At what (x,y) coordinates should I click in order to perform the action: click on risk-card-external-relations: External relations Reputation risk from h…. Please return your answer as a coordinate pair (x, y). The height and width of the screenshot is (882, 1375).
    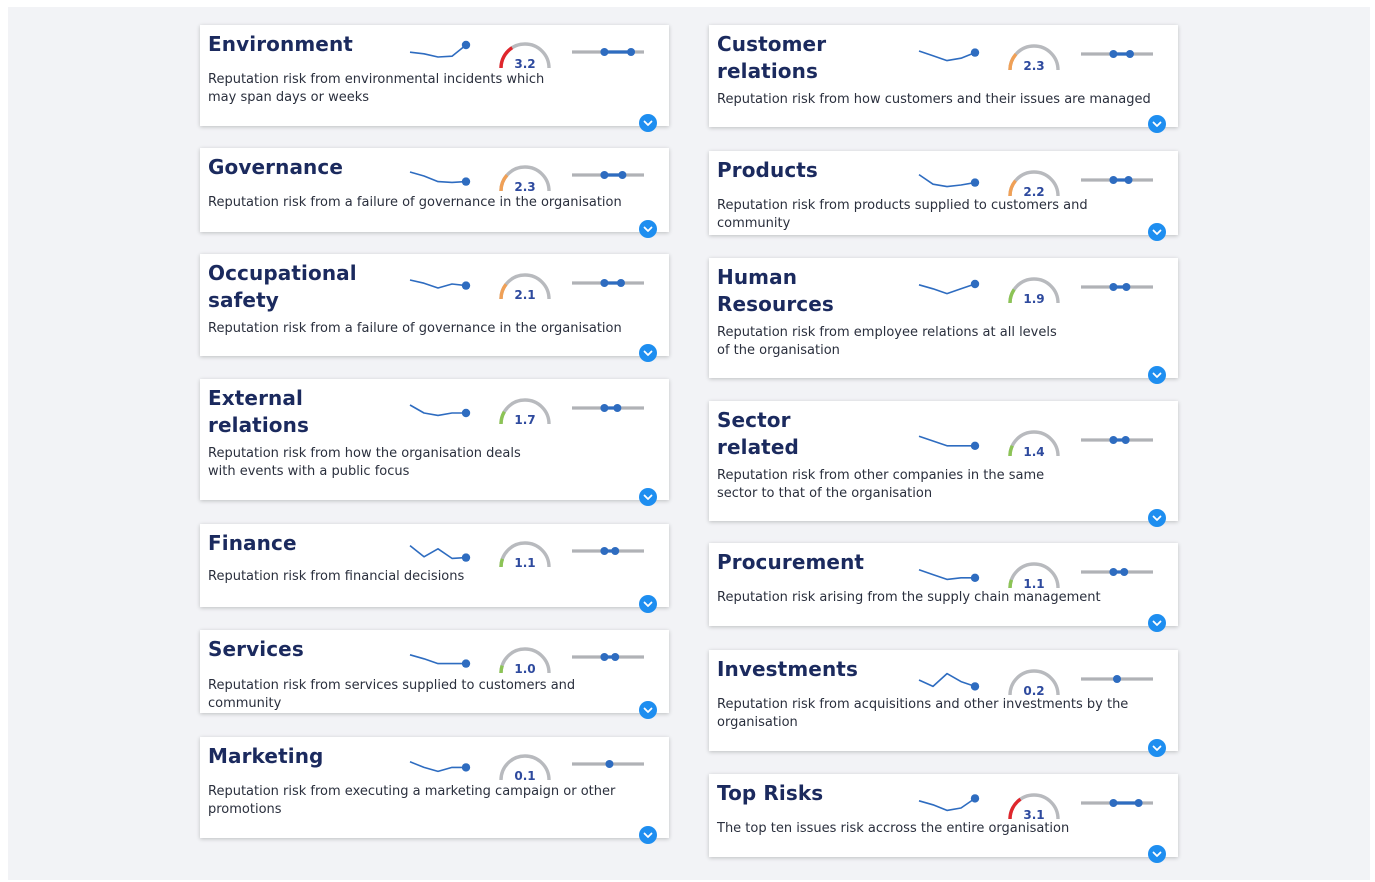
    Looking at the image, I should click on (434, 442).